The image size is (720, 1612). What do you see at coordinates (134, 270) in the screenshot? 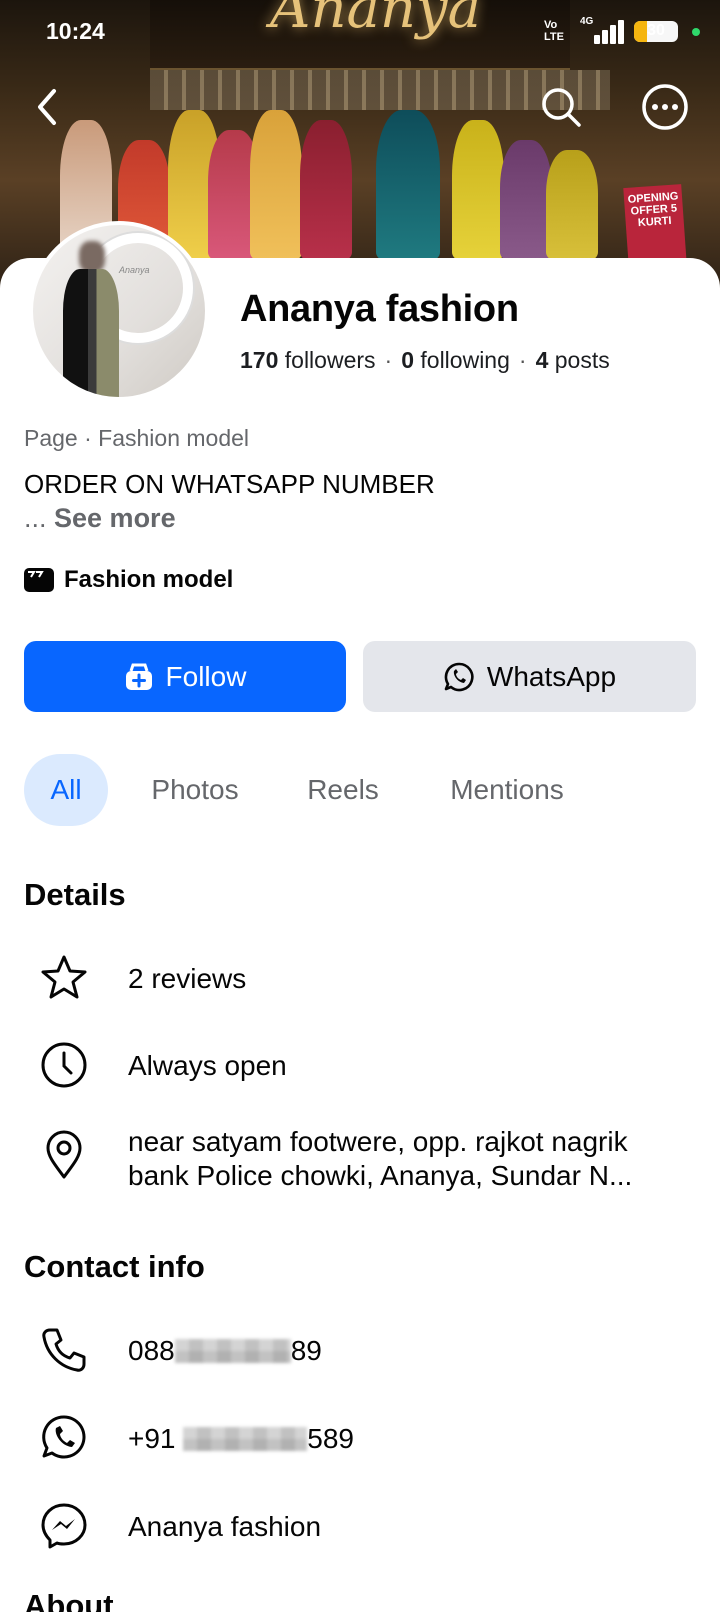
I see `avatar-logo-text: Ananya` at bounding box center [134, 270].